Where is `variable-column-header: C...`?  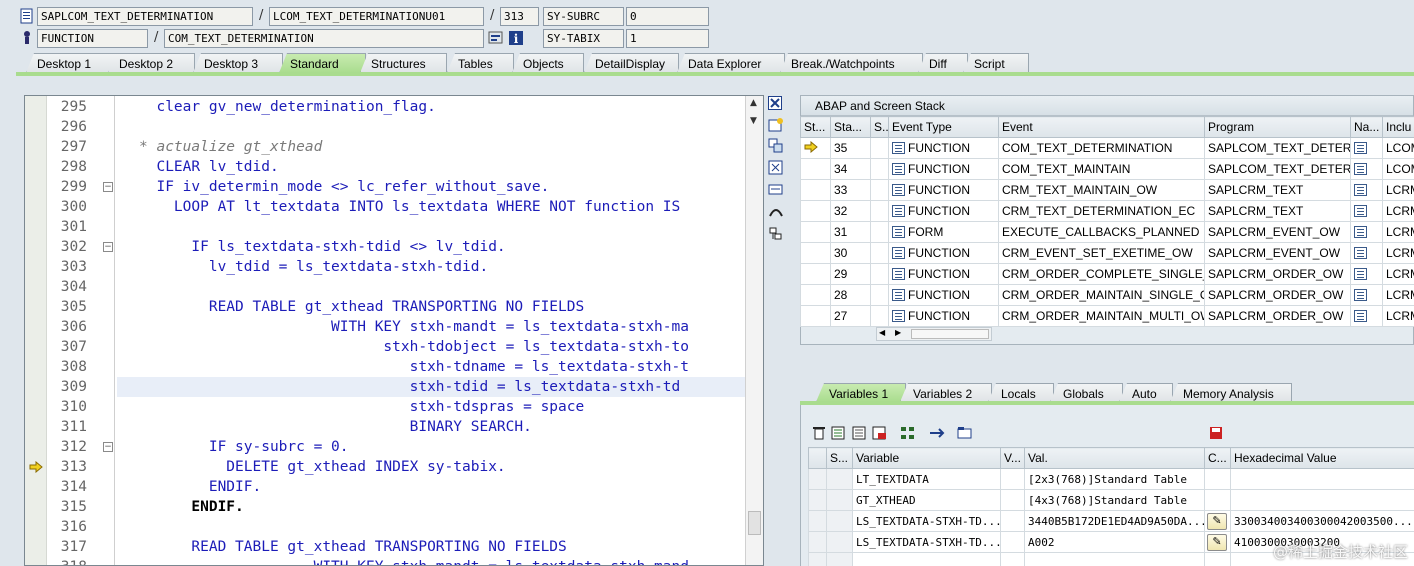
variable-column-header: C... is located at coordinates (1217, 458).